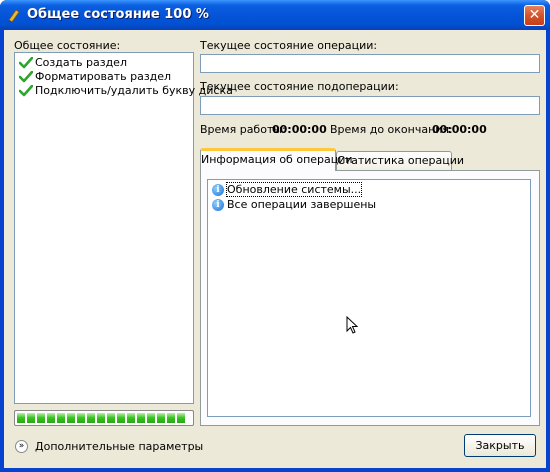  I want to click on tab-operation-info-label: Информация об операции, so click(277, 159).